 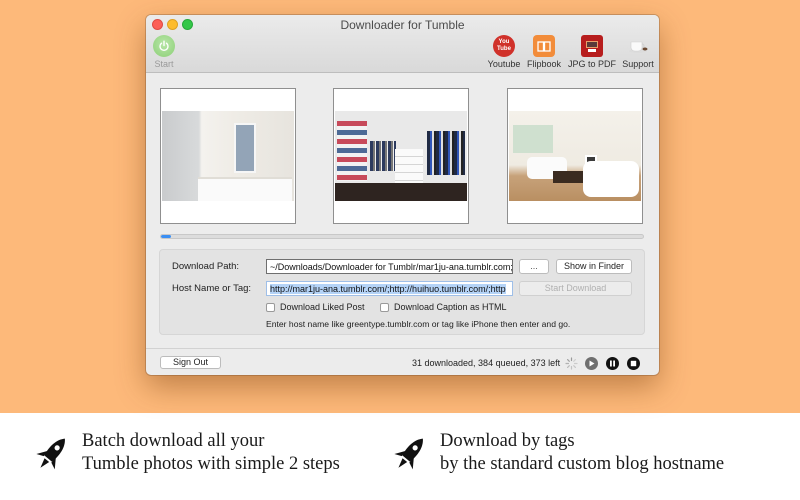 I want to click on start-label: Start, so click(x=164, y=64).